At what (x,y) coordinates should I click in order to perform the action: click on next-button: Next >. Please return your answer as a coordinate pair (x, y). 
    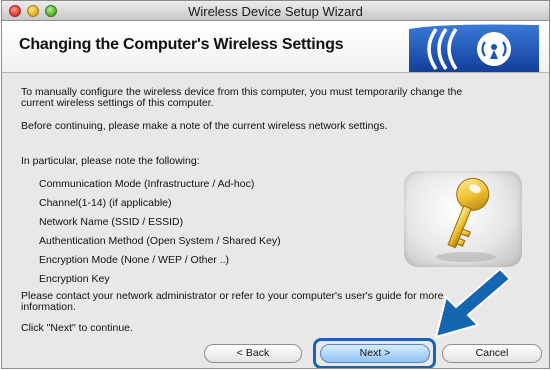
    Looking at the image, I should click on (375, 353).